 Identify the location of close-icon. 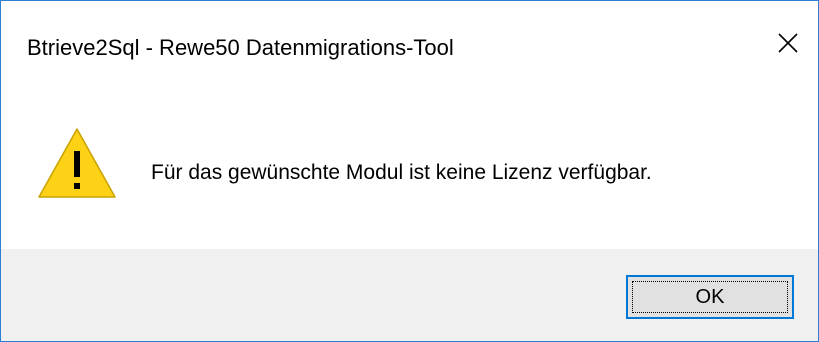
(788, 43).